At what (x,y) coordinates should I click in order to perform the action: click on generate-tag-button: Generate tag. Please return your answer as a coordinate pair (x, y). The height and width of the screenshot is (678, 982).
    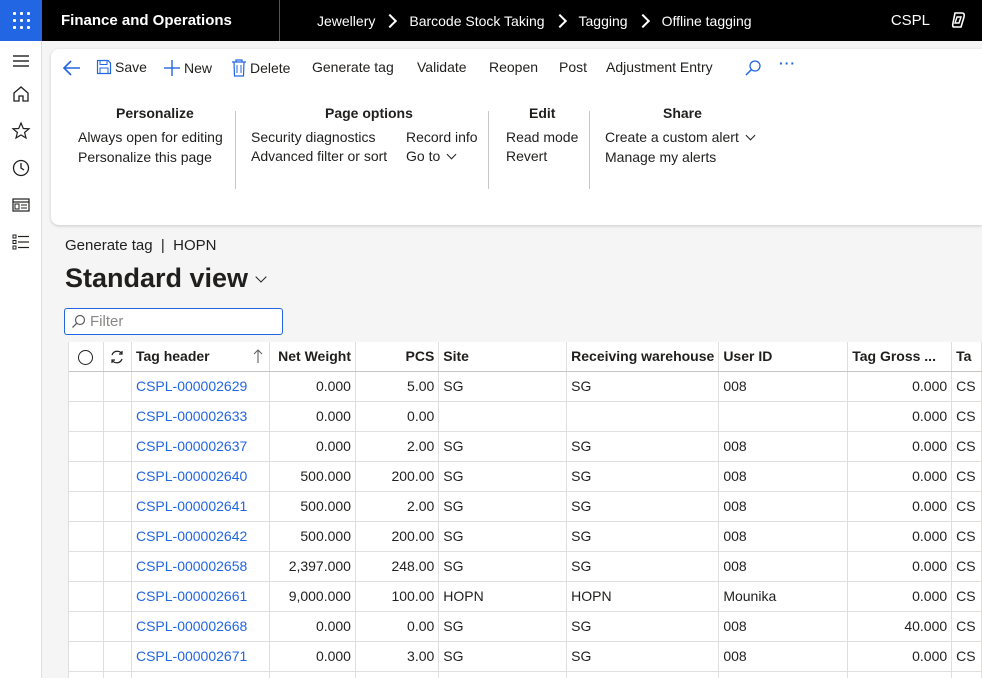
    Looking at the image, I should click on (353, 67).